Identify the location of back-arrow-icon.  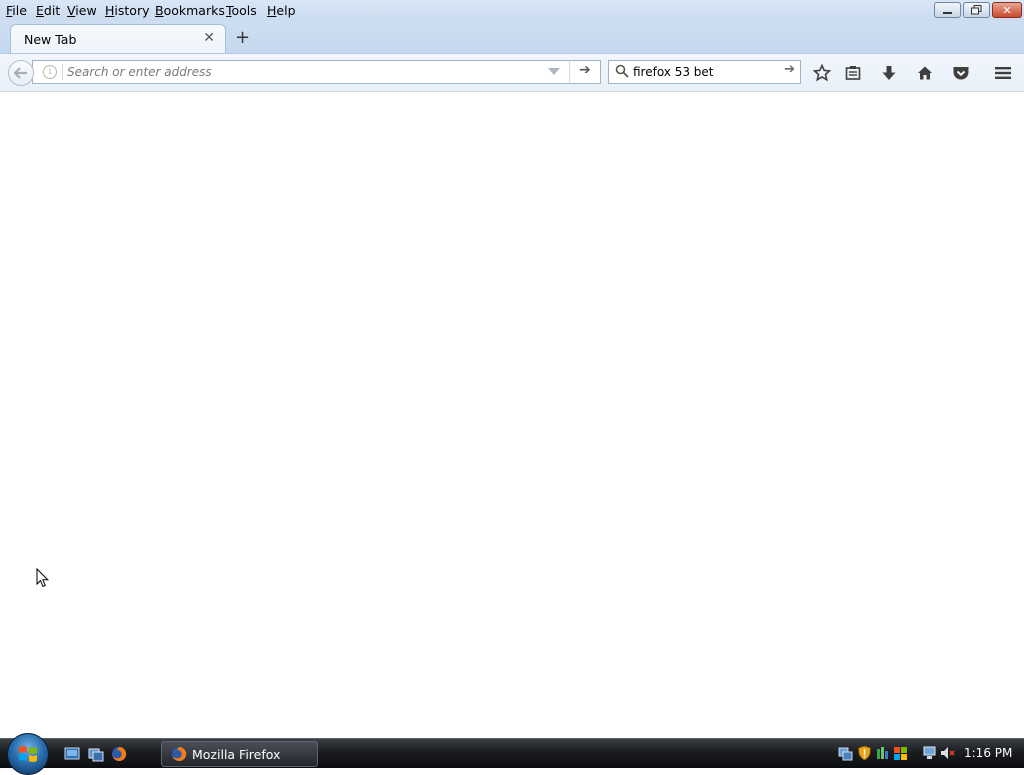
(20, 73).